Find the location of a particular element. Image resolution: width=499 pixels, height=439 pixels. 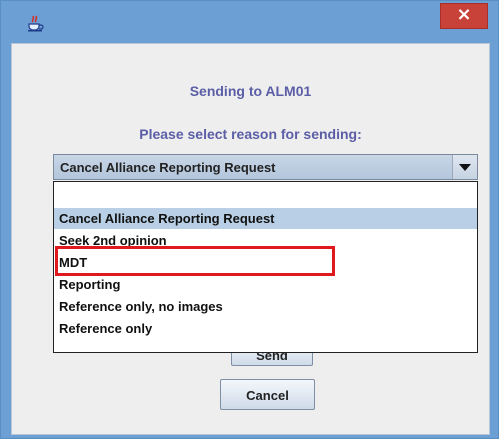

close-icon: × is located at coordinates (464, 14).